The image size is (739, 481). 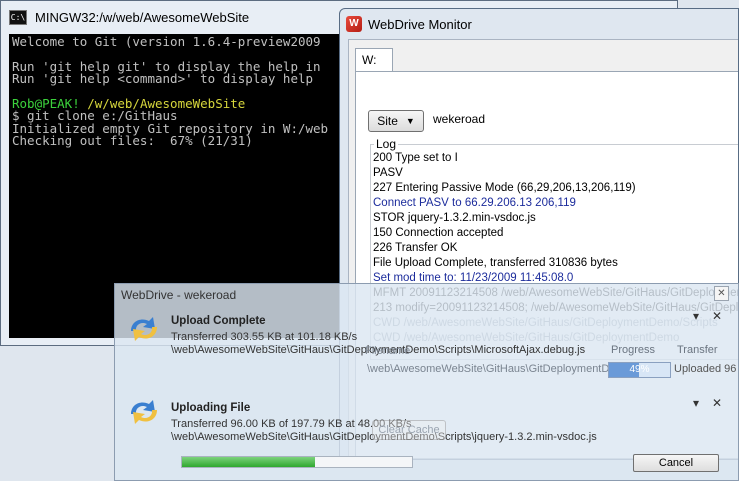 What do you see at coordinates (163, 79) in the screenshot?
I see `console-line: Run 'git help <command>' to display help` at bounding box center [163, 79].